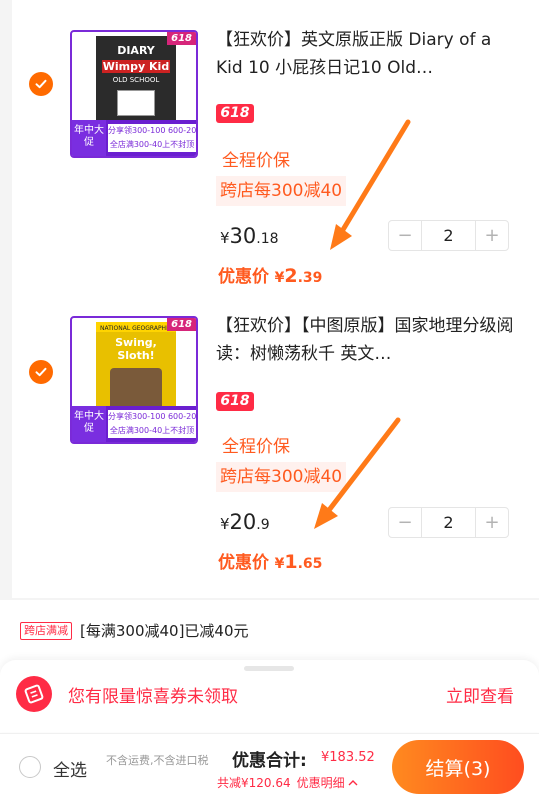  What do you see at coordinates (348, 757) in the screenshot?
I see `total-value: ¥183.52` at bounding box center [348, 757].